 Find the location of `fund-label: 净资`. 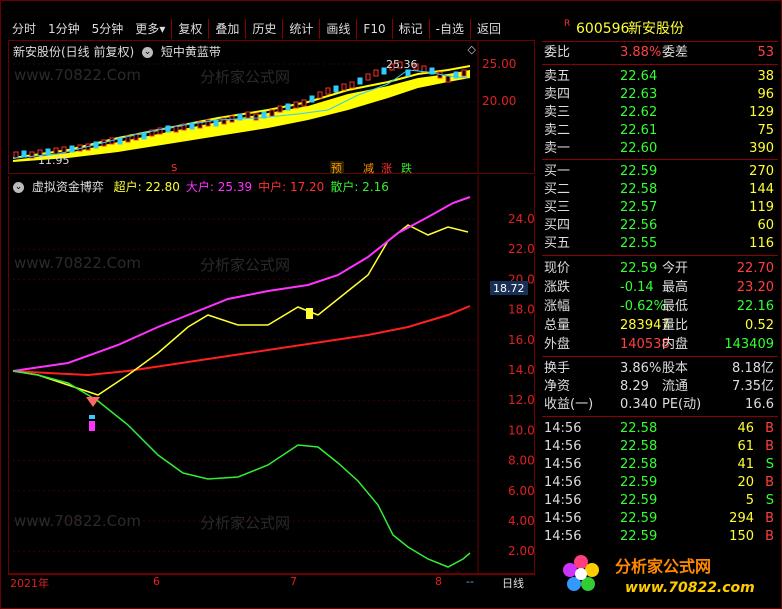

fund-label: 净资 is located at coordinates (557, 386).